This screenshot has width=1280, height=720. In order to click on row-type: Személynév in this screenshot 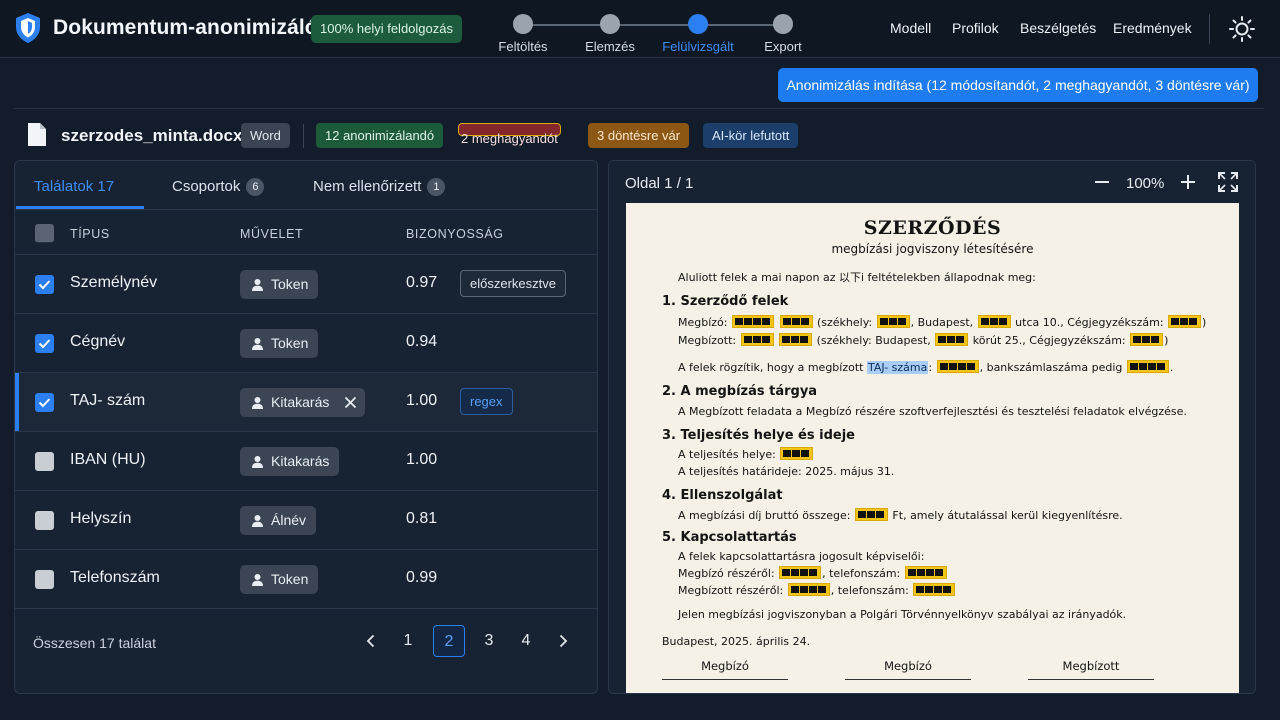, I will do `click(114, 282)`.